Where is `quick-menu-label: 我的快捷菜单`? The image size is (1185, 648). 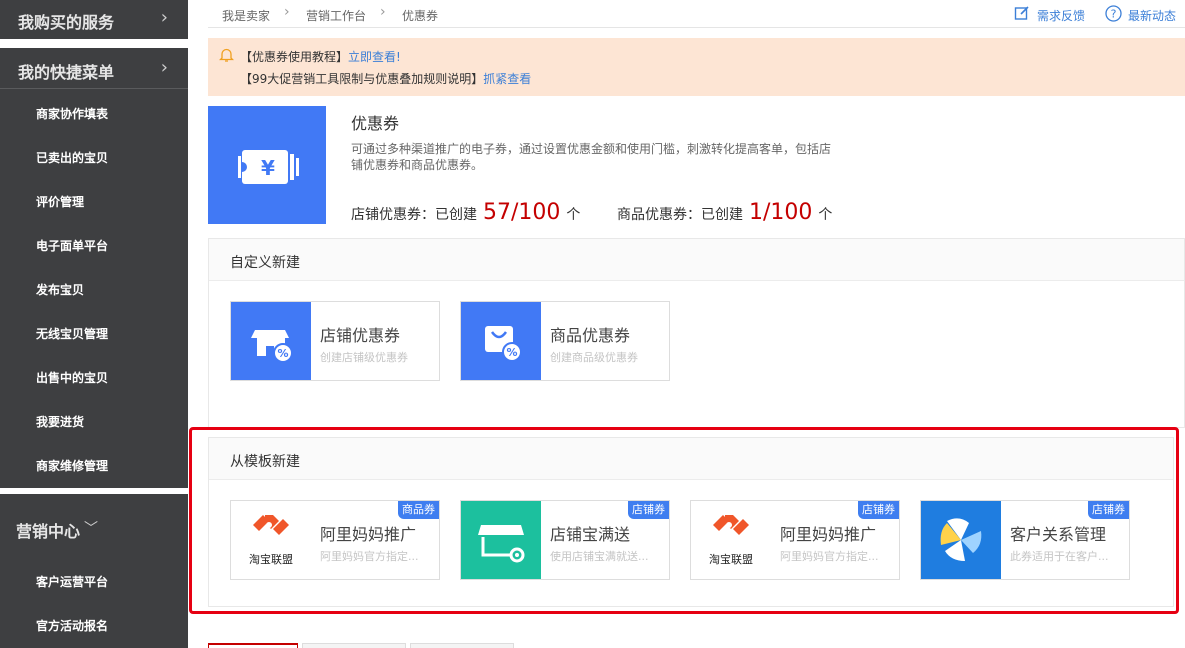 quick-menu-label: 我的快捷菜单 is located at coordinates (66, 72).